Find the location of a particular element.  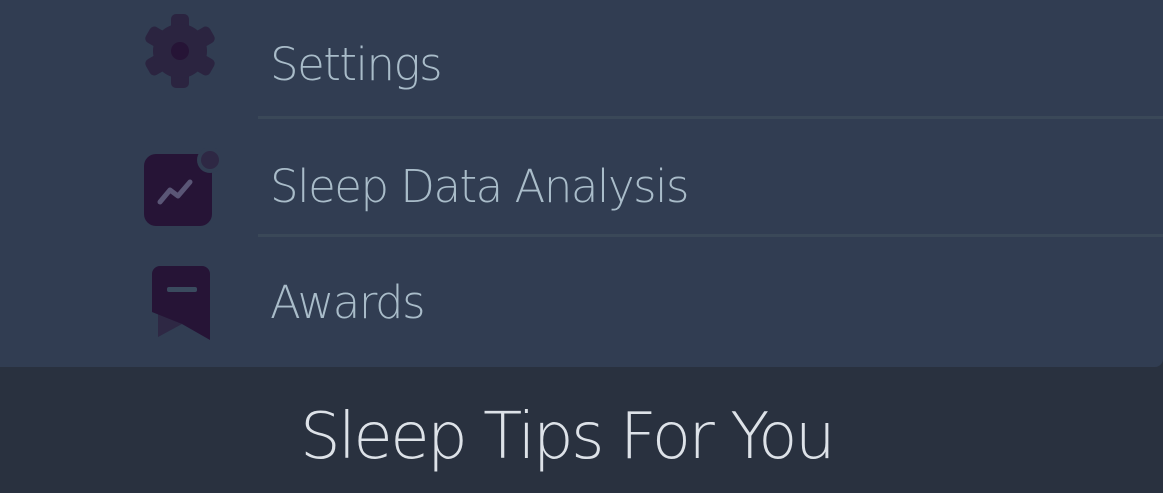

bookmark-icon is located at coordinates (180, 302).